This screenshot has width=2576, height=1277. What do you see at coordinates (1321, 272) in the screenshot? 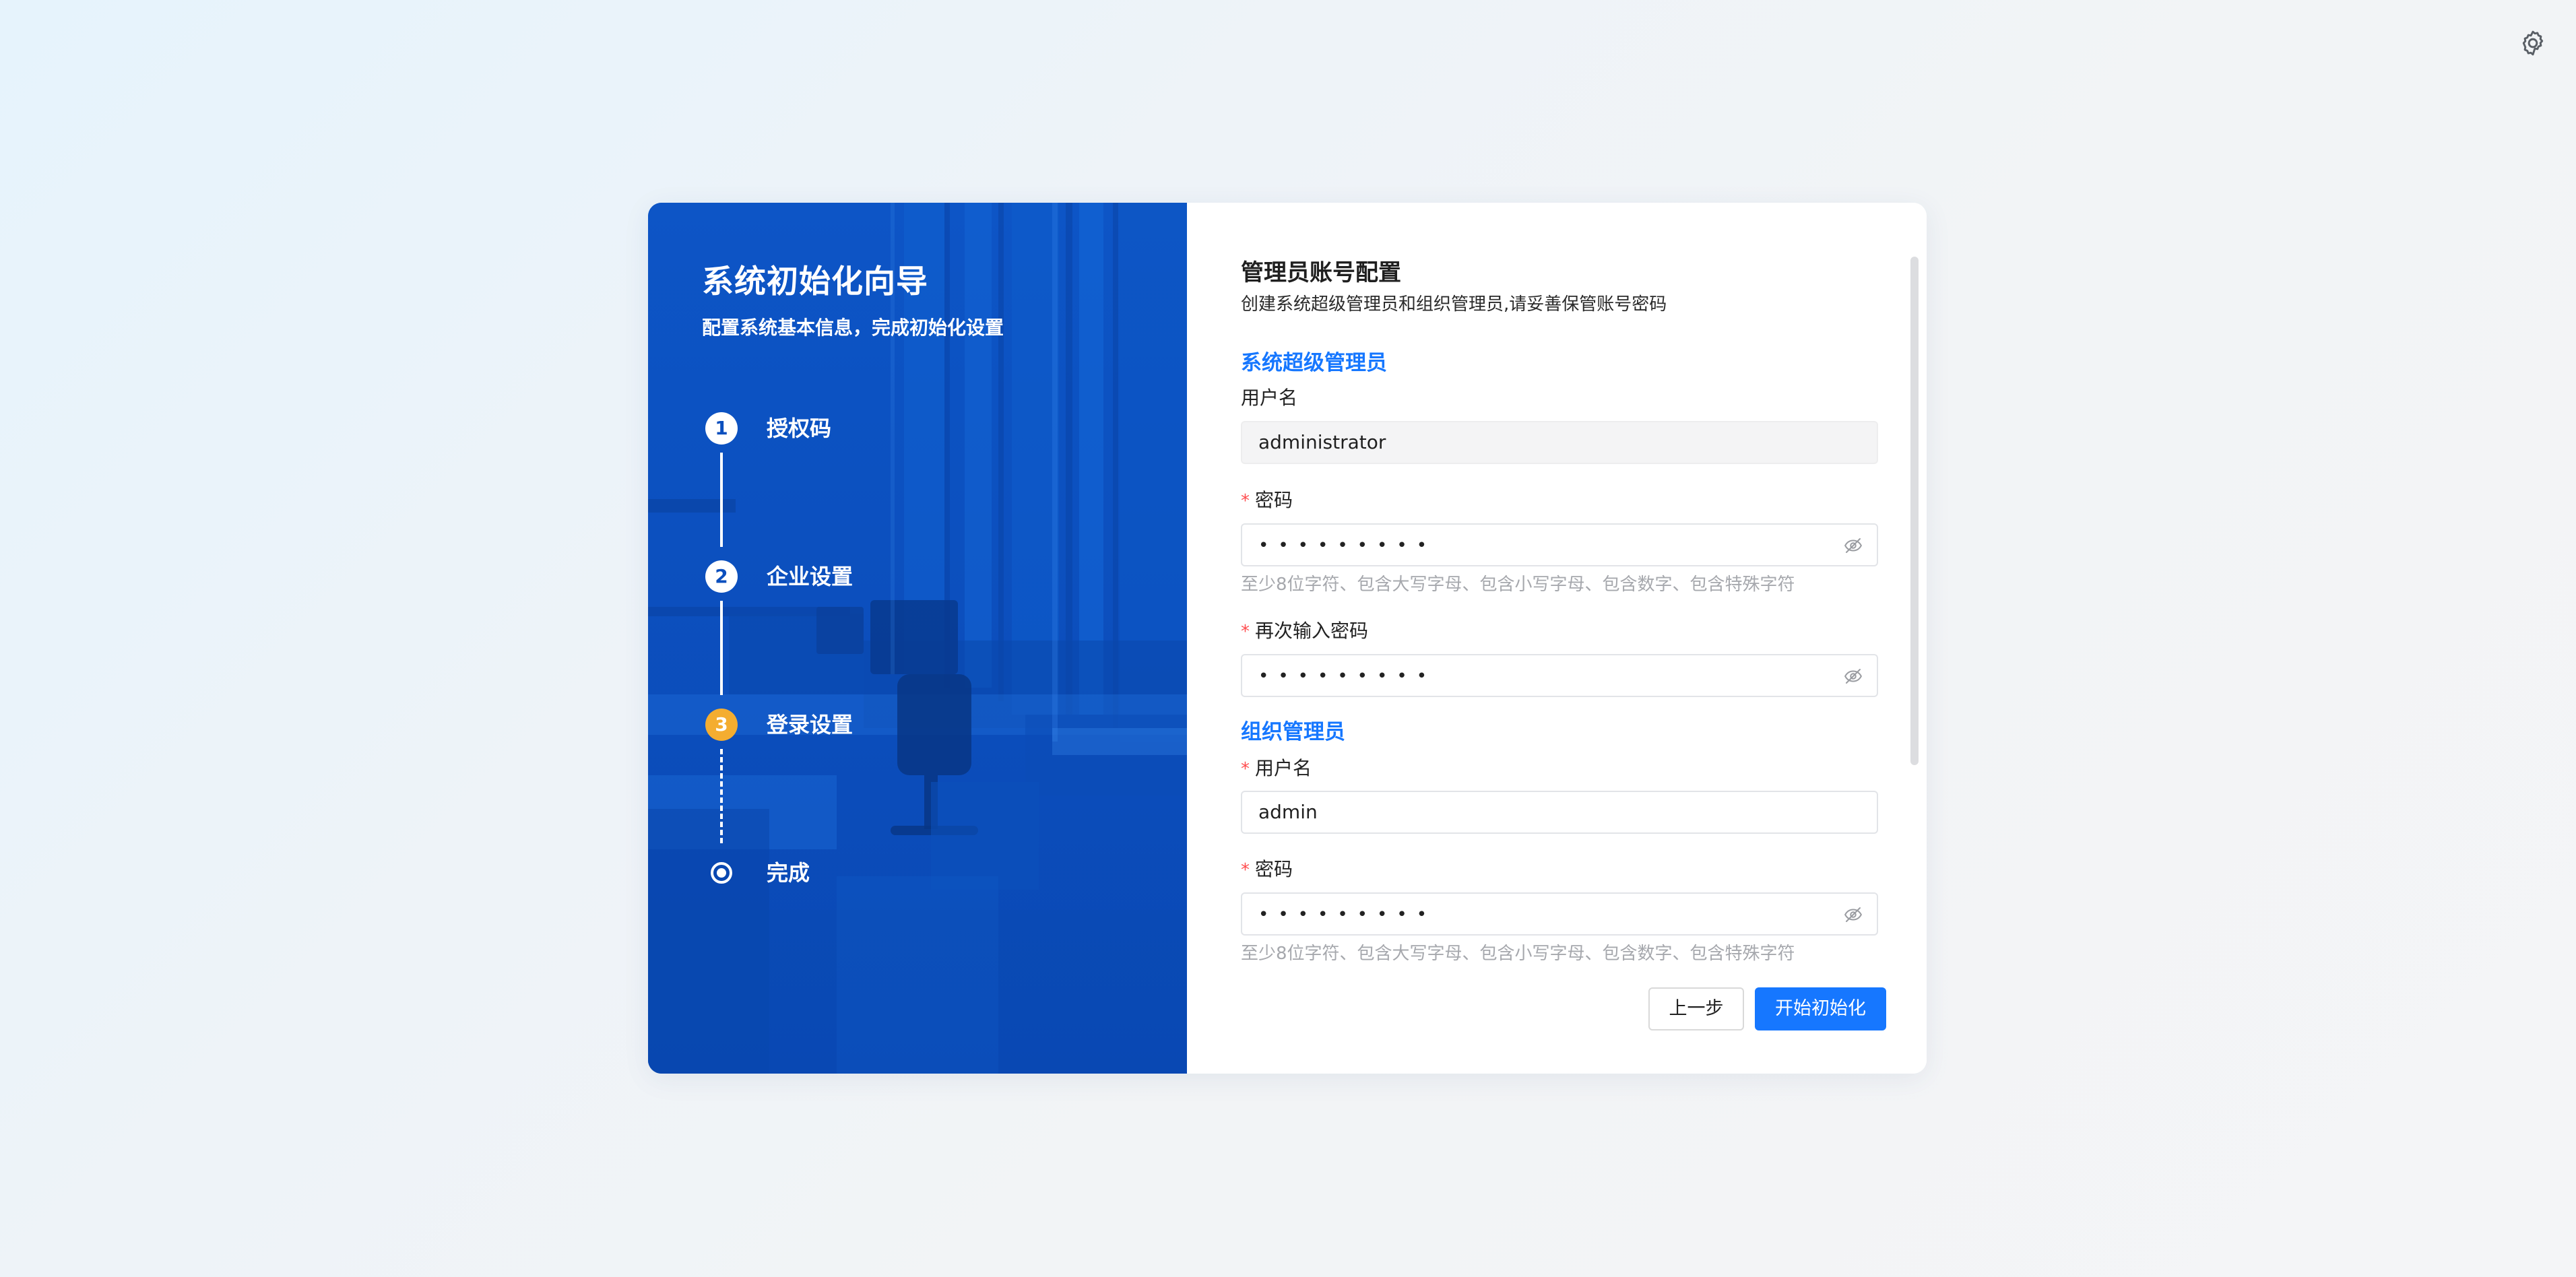
I see `form-title: 管理员账号配置` at bounding box center [1321, 272].